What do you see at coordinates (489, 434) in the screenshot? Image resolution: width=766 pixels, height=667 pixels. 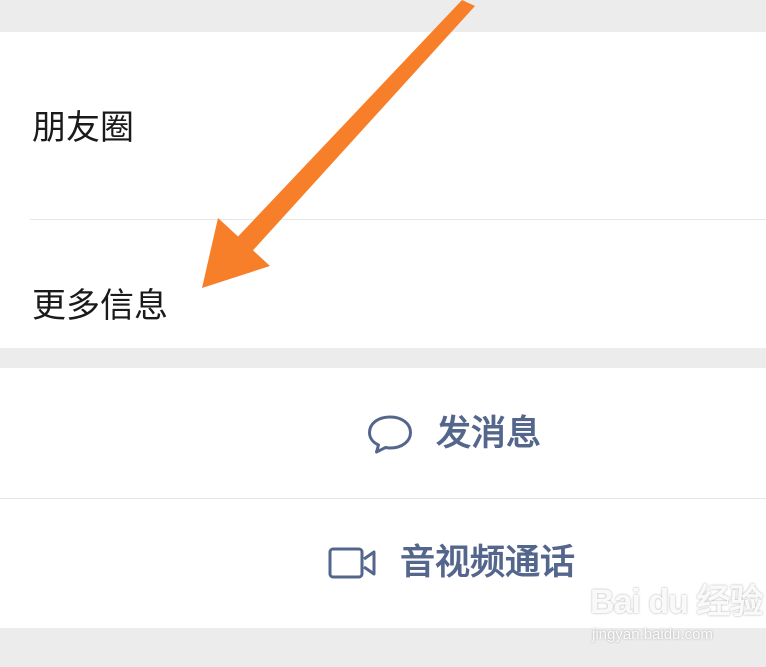 I see `send-message-label: 发消息` at bounding box center [489, 434].